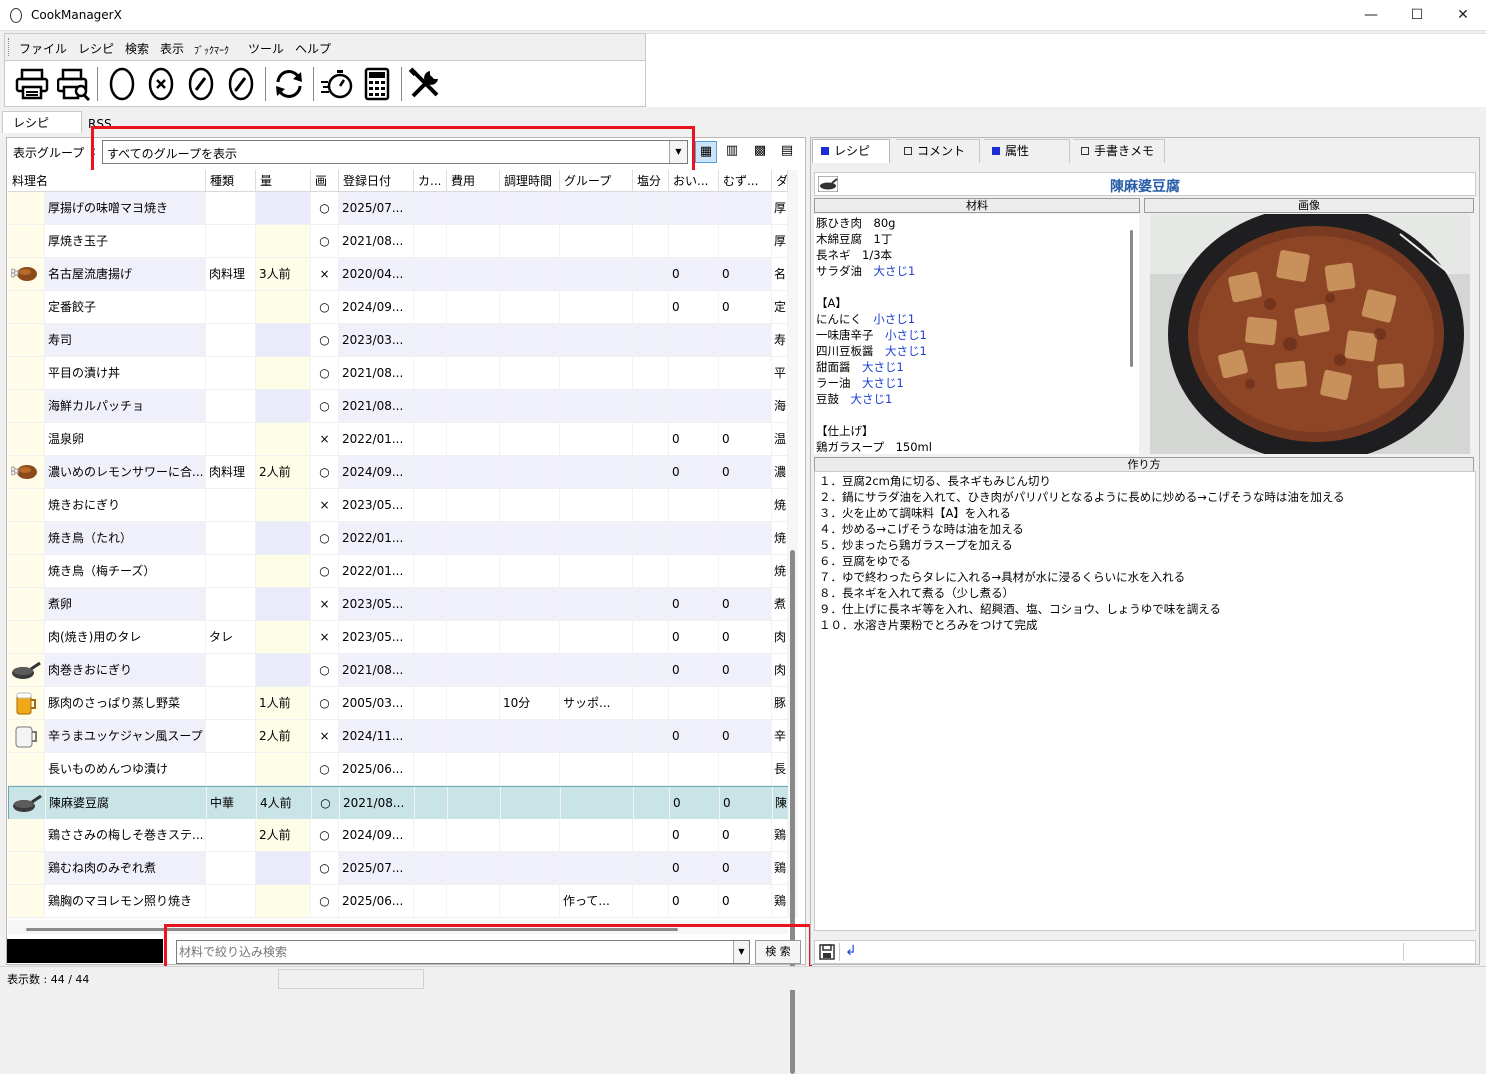  Describe the element at coordinates (96, 48) in the screenshot. I see `menu-recipe: レシピ` at that location.